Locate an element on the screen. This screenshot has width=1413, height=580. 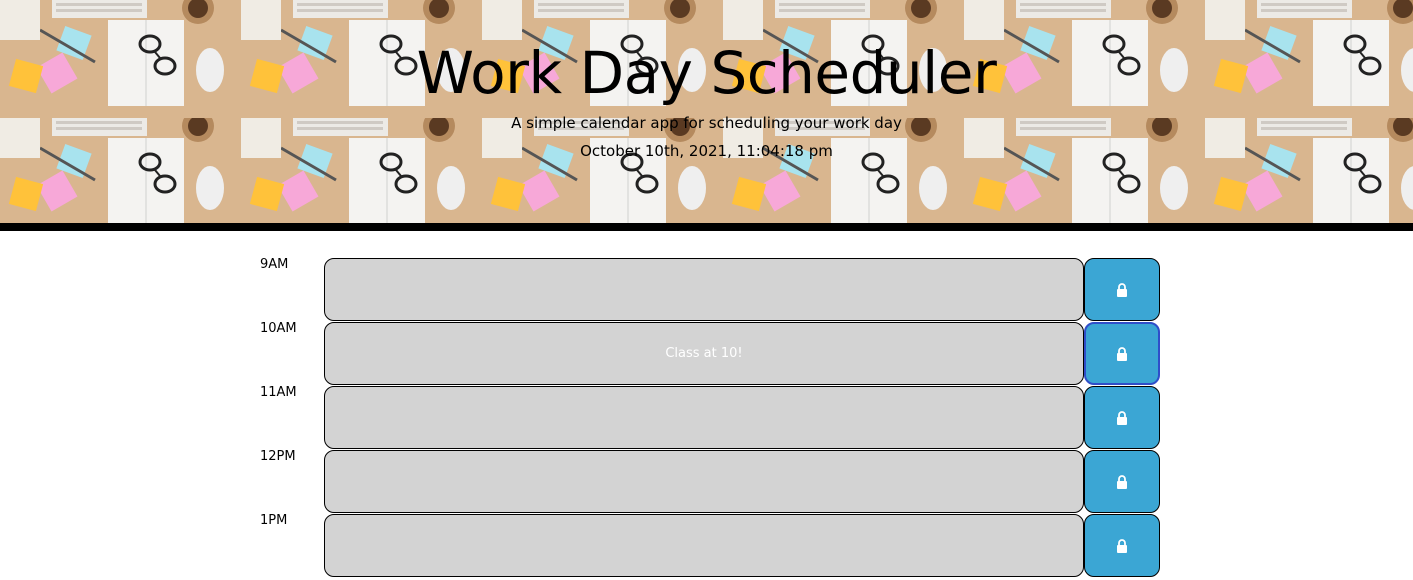
time-block-row: 12PM is located at coordinates (707, 482).